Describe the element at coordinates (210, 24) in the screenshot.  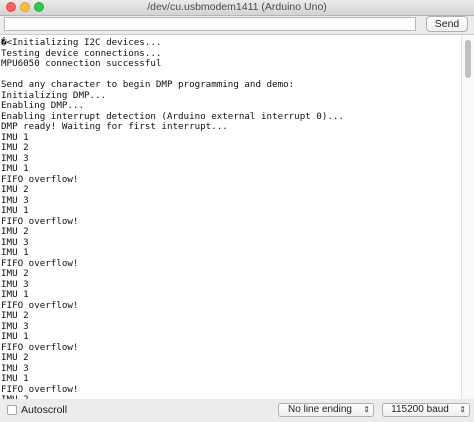
I see `serial-input` at that location.